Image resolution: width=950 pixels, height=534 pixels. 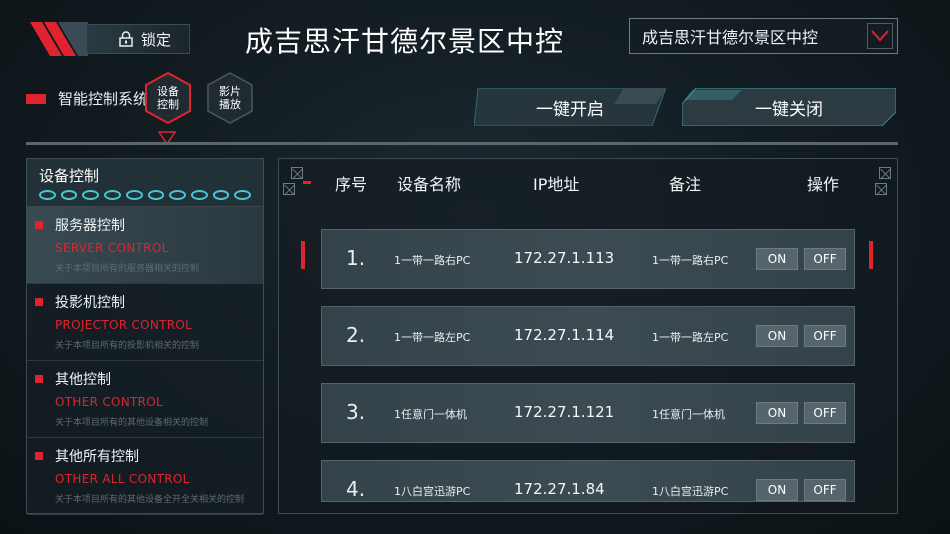 What do you see at coordinates (556, 184) in the screenshot?
I see `column-header-ip: IP地址` at bounding box center [556, 184].